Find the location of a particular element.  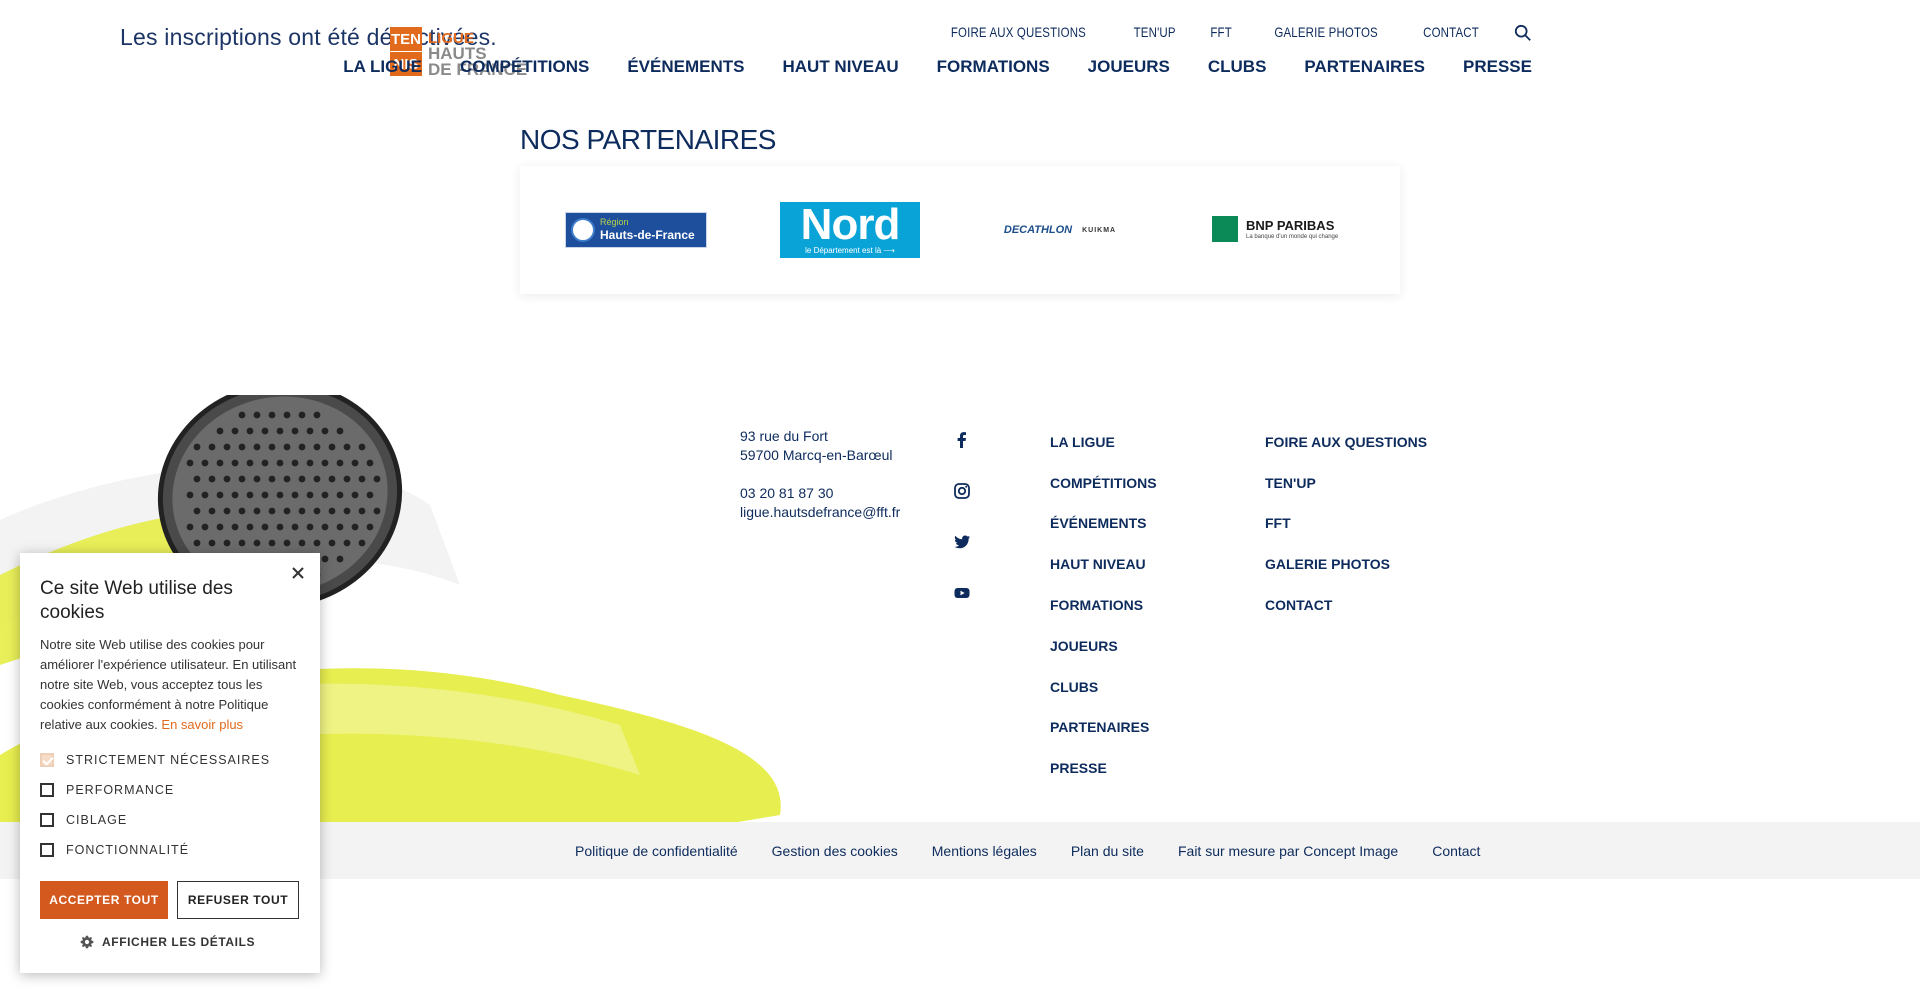

show-details-label: AFFICHER LES DÉTAILS is located at coordinates (179, 942).